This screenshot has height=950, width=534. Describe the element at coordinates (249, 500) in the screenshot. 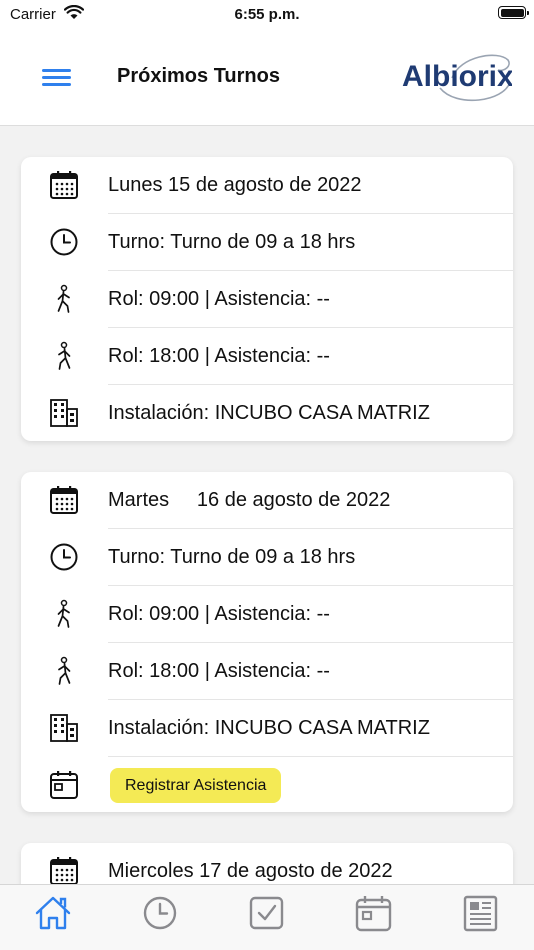

I see `turno-date: Martes 16 de agosto de 2022` at that location.